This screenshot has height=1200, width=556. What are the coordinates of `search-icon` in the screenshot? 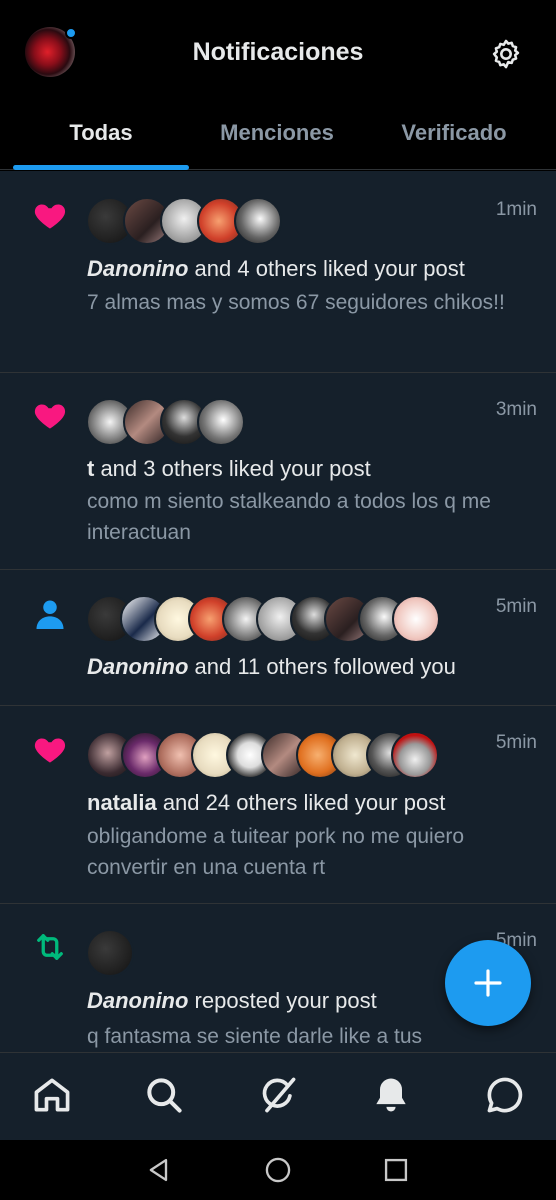 It's located at (164, 1095).